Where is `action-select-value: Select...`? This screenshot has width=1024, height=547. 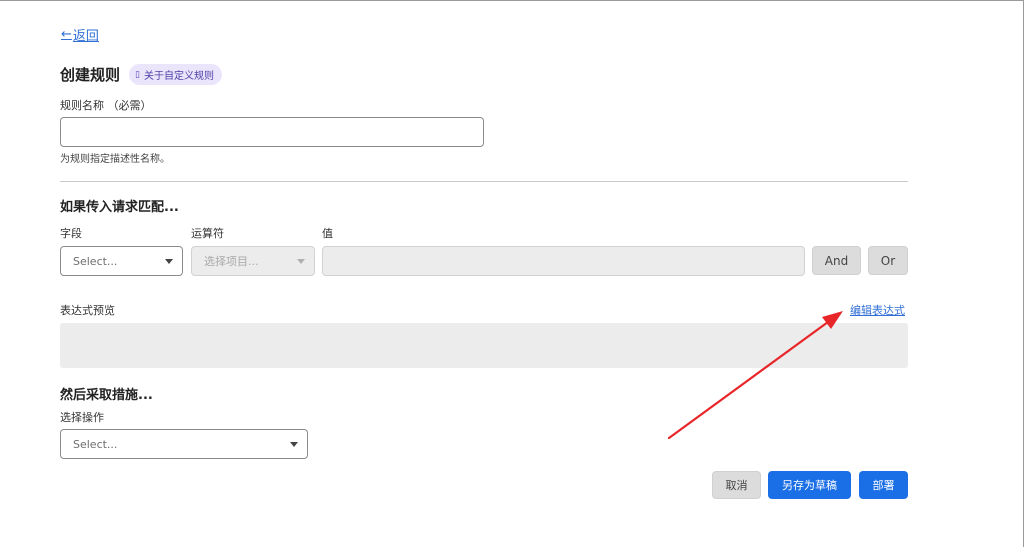 action-select-value: Select... is located at coordinates (95, 444).